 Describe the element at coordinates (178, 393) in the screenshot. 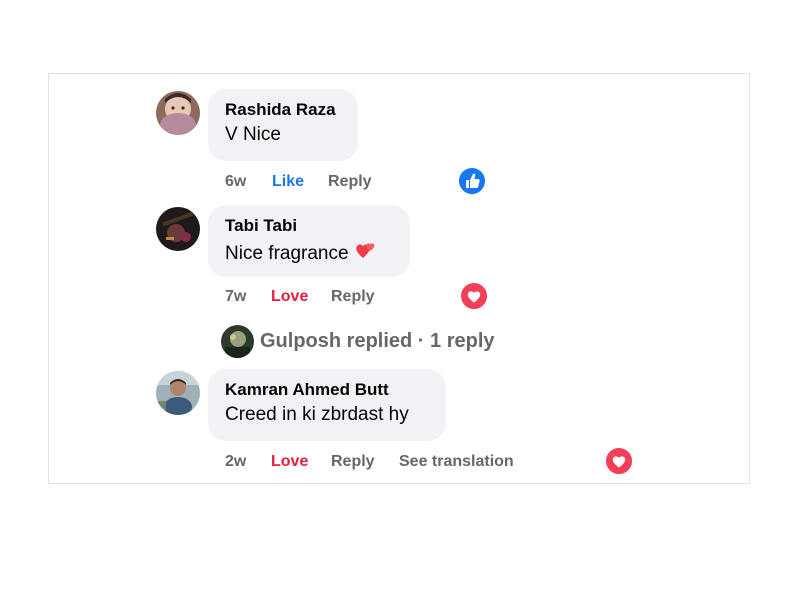

I see `avatar-kamran-ahmed-butt` at that location.